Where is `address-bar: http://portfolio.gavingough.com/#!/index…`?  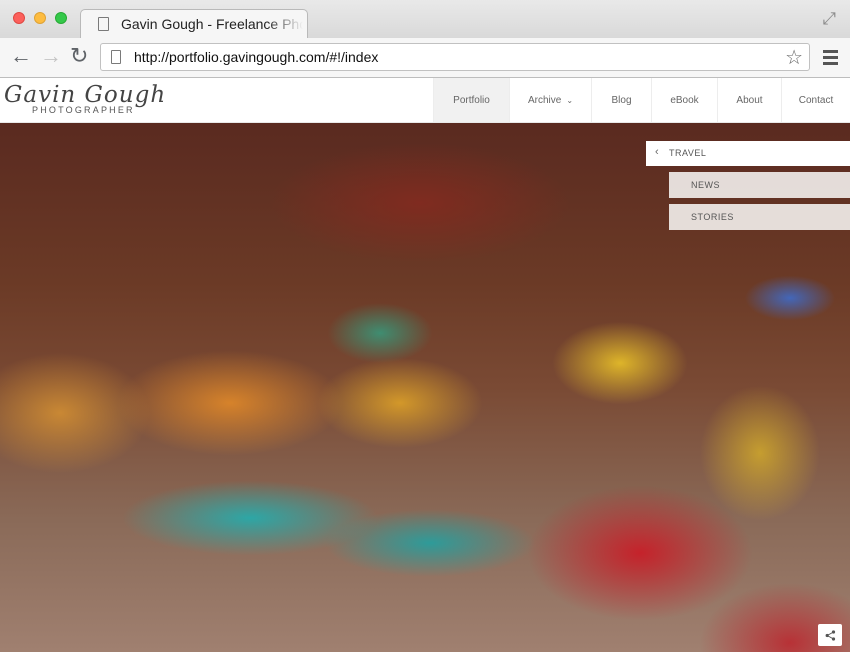
address-bar: http://portfolio.gavingough.com/#!/index… is located at coordinates (455, 57).